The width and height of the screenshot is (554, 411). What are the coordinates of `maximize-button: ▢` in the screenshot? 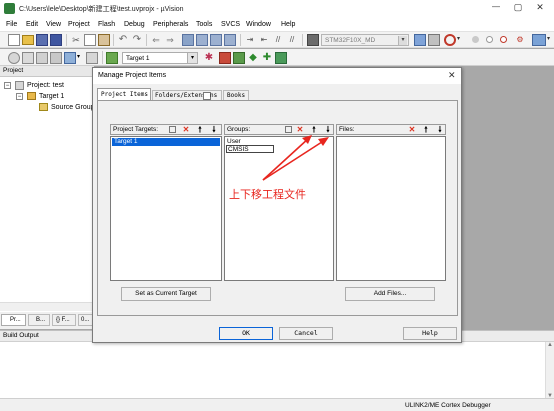 It's located at (518, 9).